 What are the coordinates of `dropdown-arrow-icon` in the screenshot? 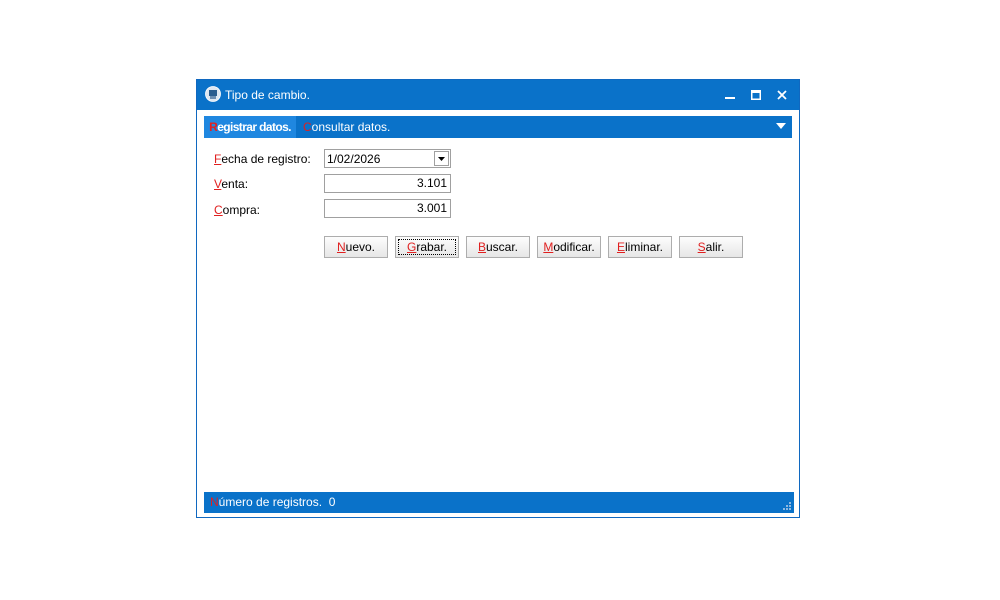 It's located at (441, 158).